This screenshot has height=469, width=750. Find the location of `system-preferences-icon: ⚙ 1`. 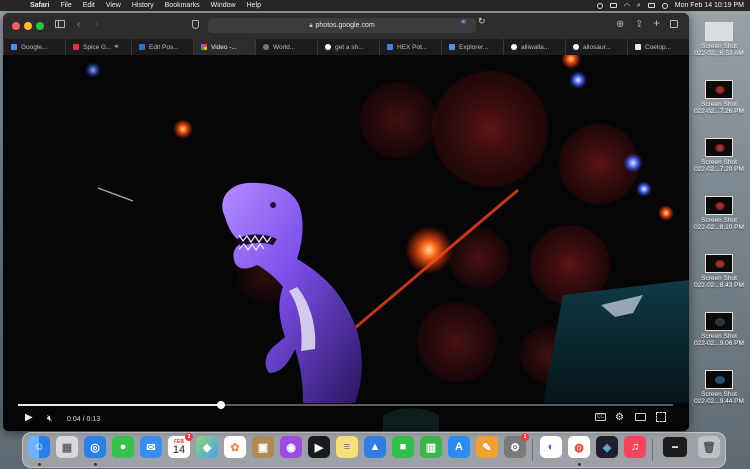

system-preferences-icon: ⚙ 1 is located at coordinates (516, 445).